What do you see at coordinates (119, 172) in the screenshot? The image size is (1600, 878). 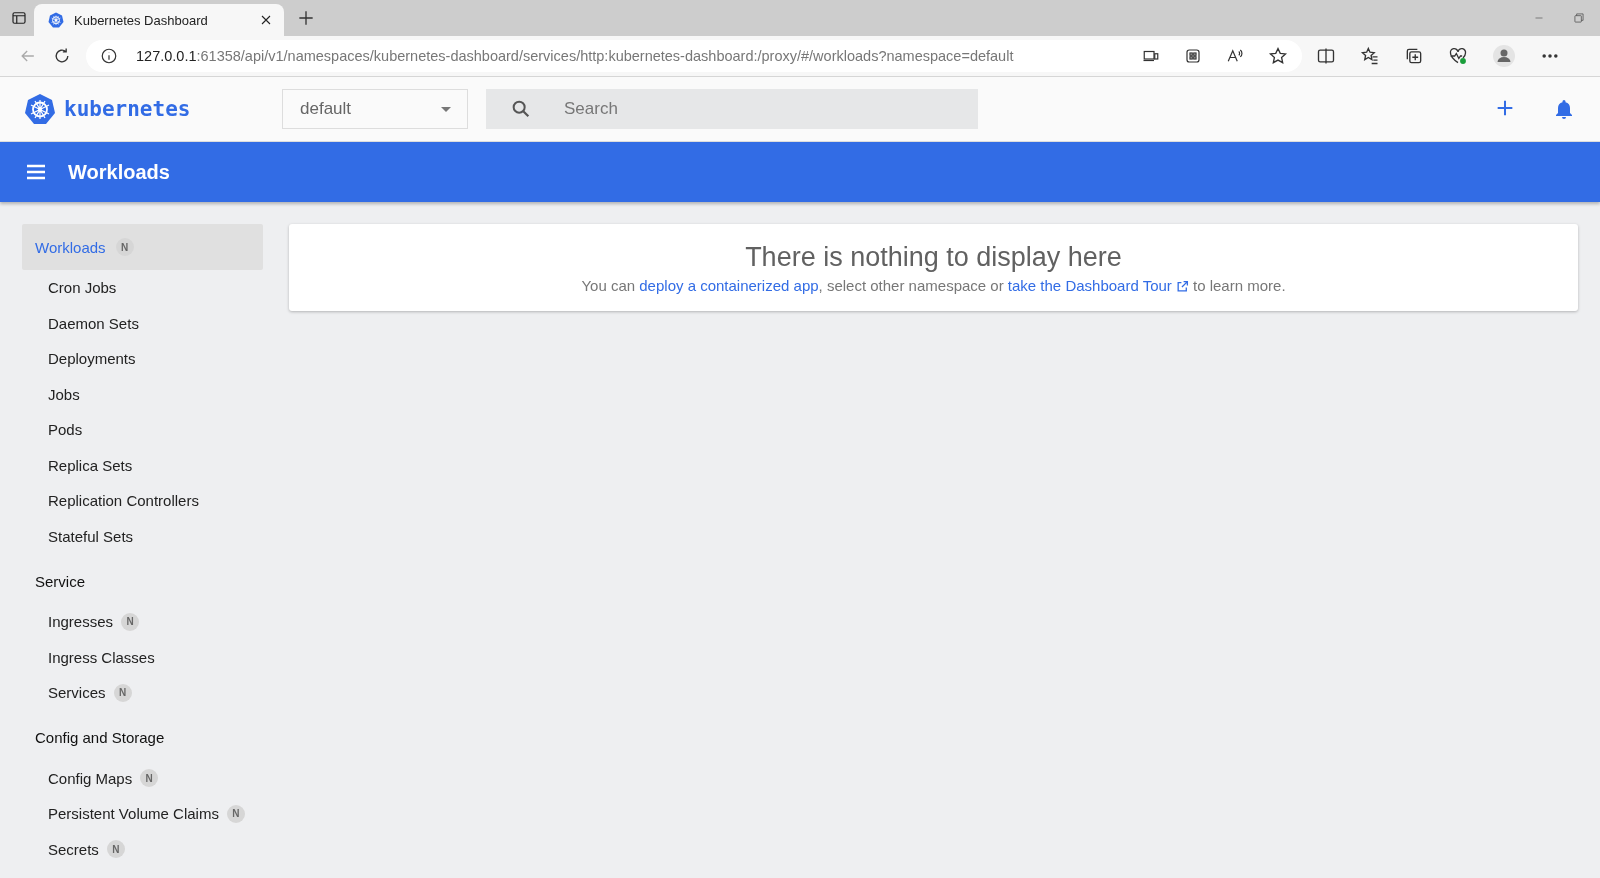 I see `page-title: Workloads` at bounding box center [119, 172].